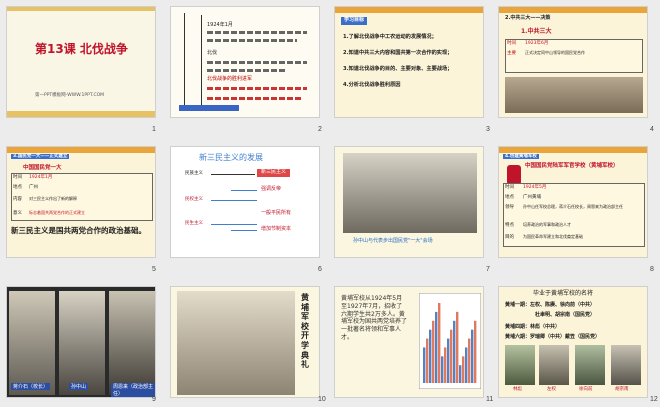 Image resolution: width=660 pixels, height=407 pixels. I want to click on left-label: 民生主义, so click(194, 223).